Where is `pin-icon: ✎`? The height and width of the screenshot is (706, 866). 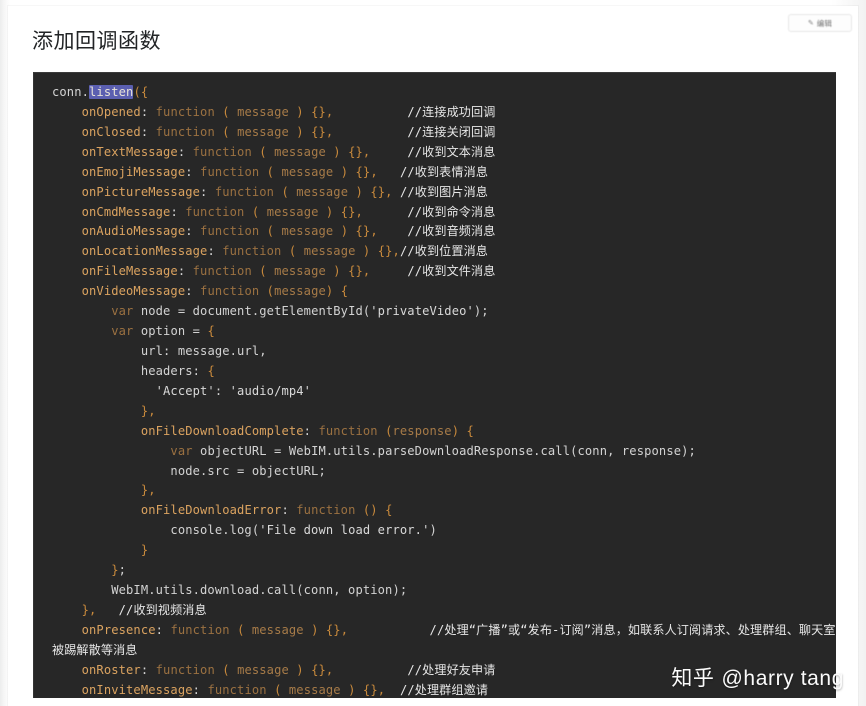 pin-icon: ✎ is located at coordinates (810, 23).